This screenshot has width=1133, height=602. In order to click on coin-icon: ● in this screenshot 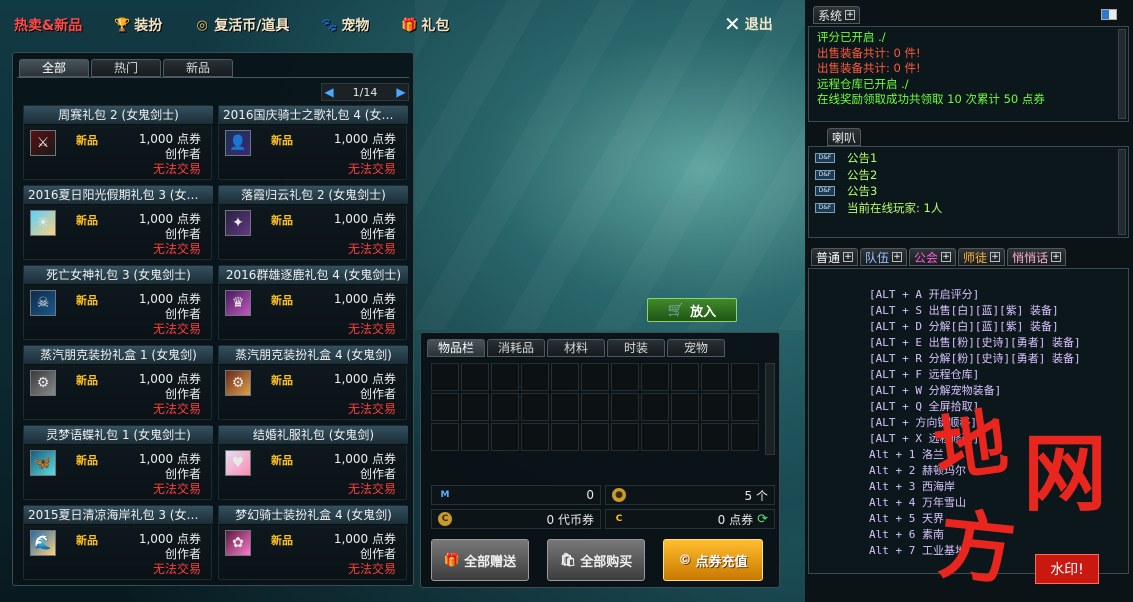, I will do `click(619, 495)`.